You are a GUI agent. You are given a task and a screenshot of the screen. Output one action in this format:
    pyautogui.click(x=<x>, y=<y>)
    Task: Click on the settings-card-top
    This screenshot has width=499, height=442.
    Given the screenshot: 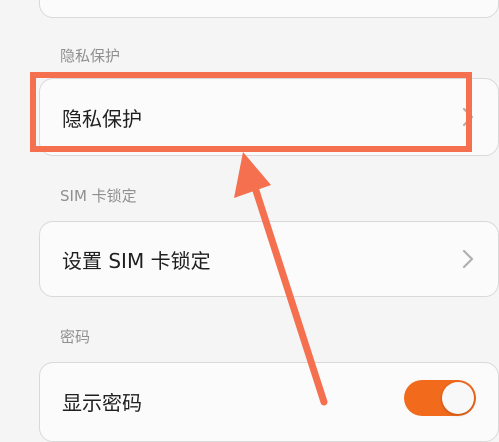 What is the action you would take?
    pyautogui.click(x=269, y=9)
    